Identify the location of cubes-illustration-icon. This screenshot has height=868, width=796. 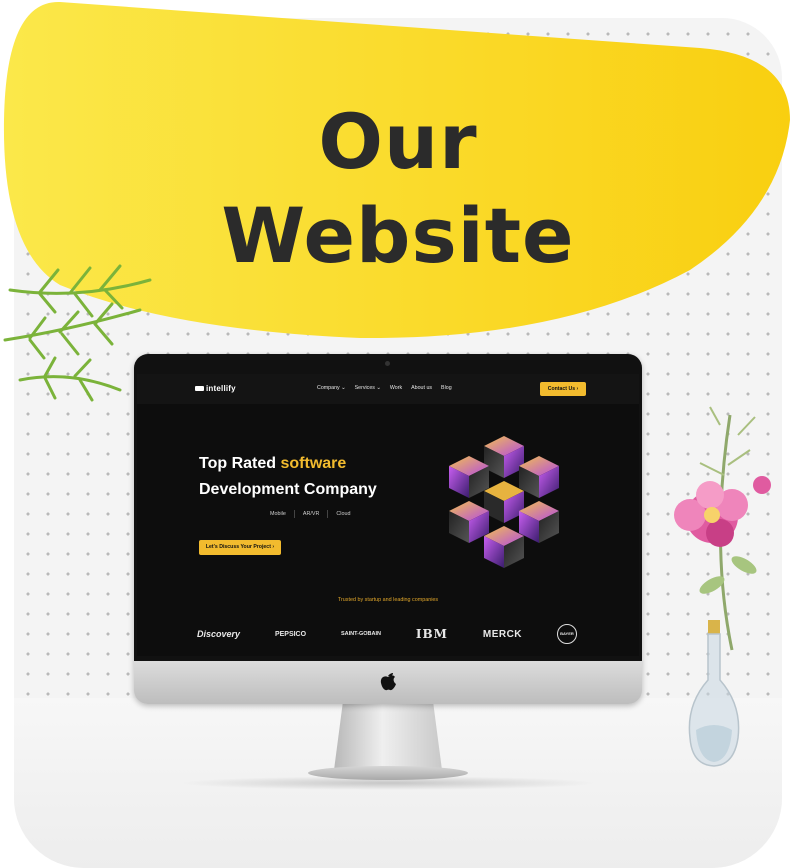
(504, 502).